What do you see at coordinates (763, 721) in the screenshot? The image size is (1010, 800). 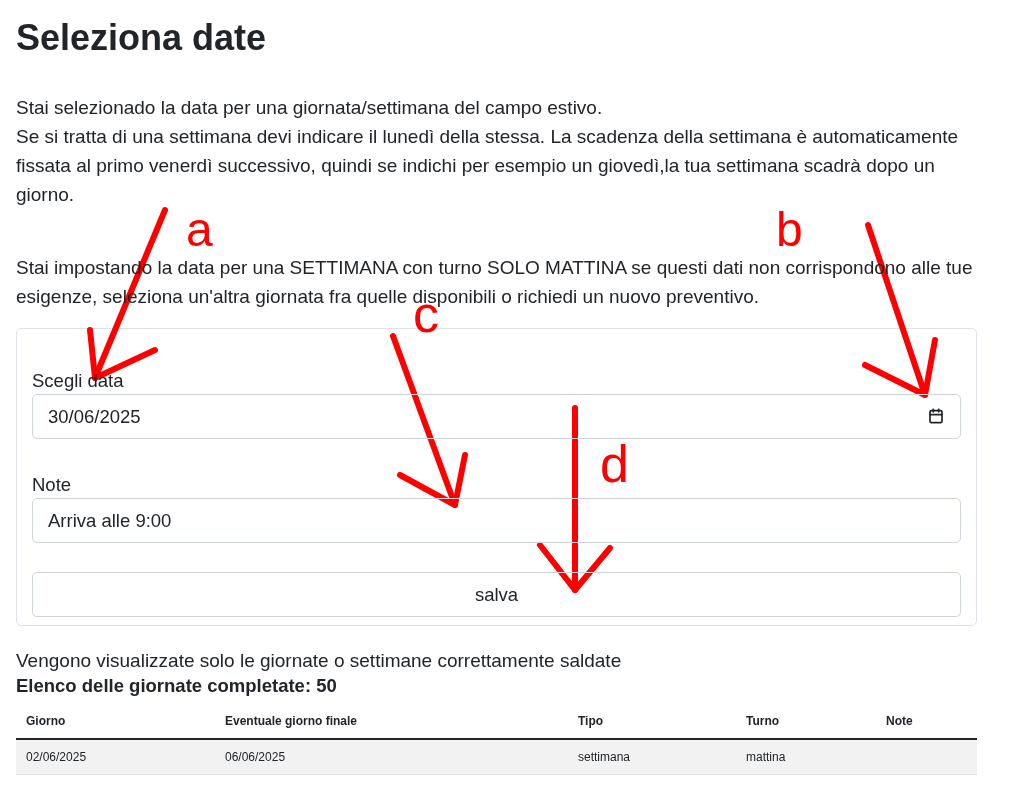 I see `column-header: Turno` at bounding box center [763, 721].